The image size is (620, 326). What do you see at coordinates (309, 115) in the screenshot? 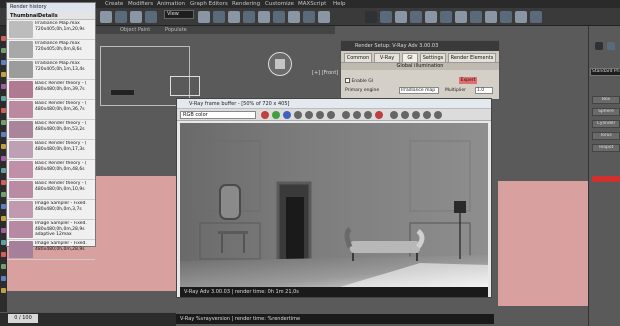
I see `mono-icon` at bounding box center [309, 115].